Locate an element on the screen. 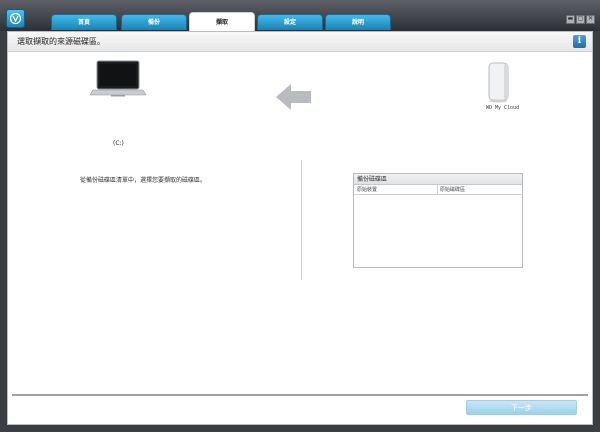  column-original-device: 原始裝置 is located at coordinates (367, 189).